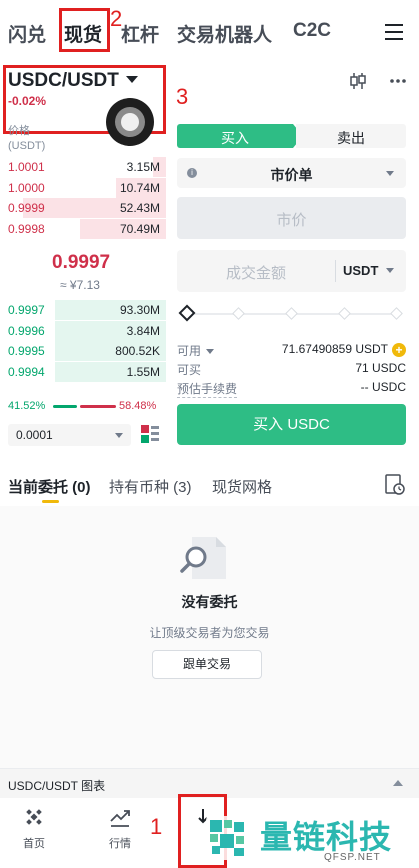 This screenshot has width=419, height=868. Describe the element at coordinates (143, 167) in the screenshot. I see `ask-amount: 3.15M` at that location.